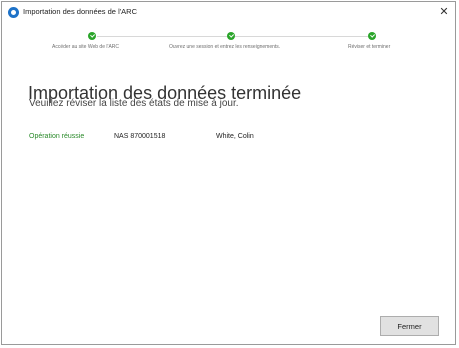  What do you see at coordinates (57, 136) in the screenshot?
I see `result-status: Opération réussie` at bounding box center [57, 136].